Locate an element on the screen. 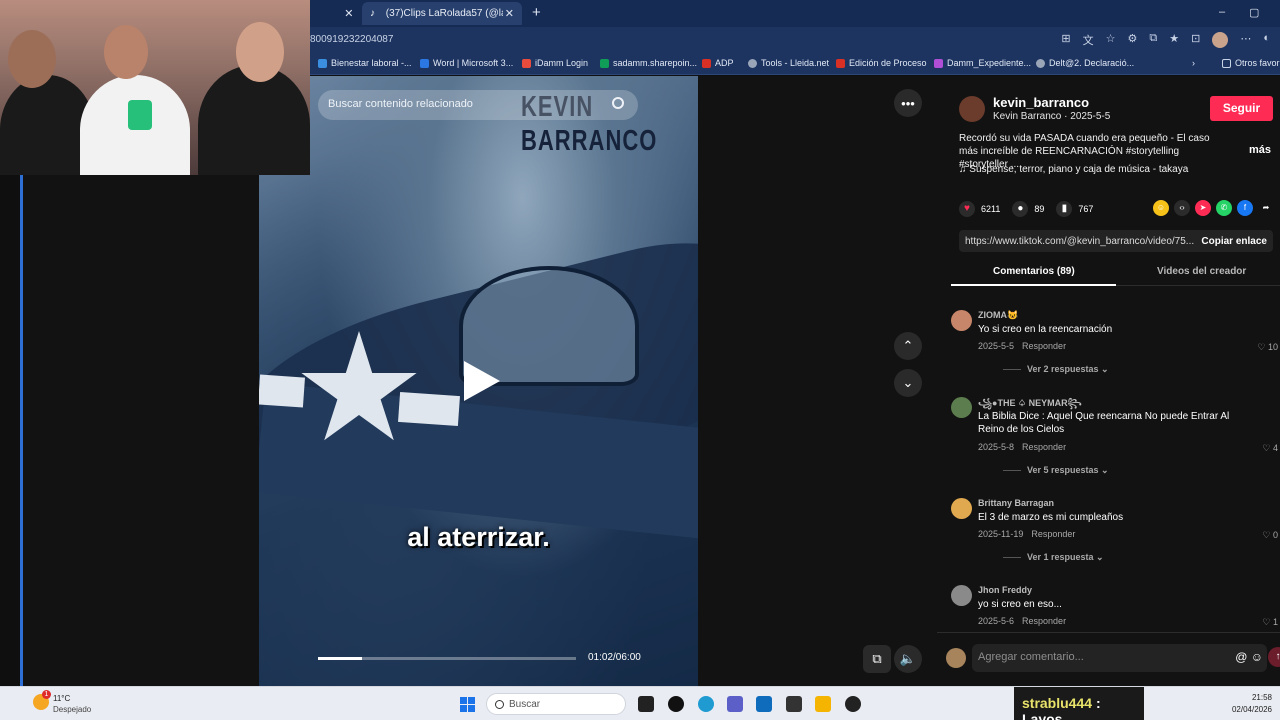  app-icon is located at coordinates (794, 704).